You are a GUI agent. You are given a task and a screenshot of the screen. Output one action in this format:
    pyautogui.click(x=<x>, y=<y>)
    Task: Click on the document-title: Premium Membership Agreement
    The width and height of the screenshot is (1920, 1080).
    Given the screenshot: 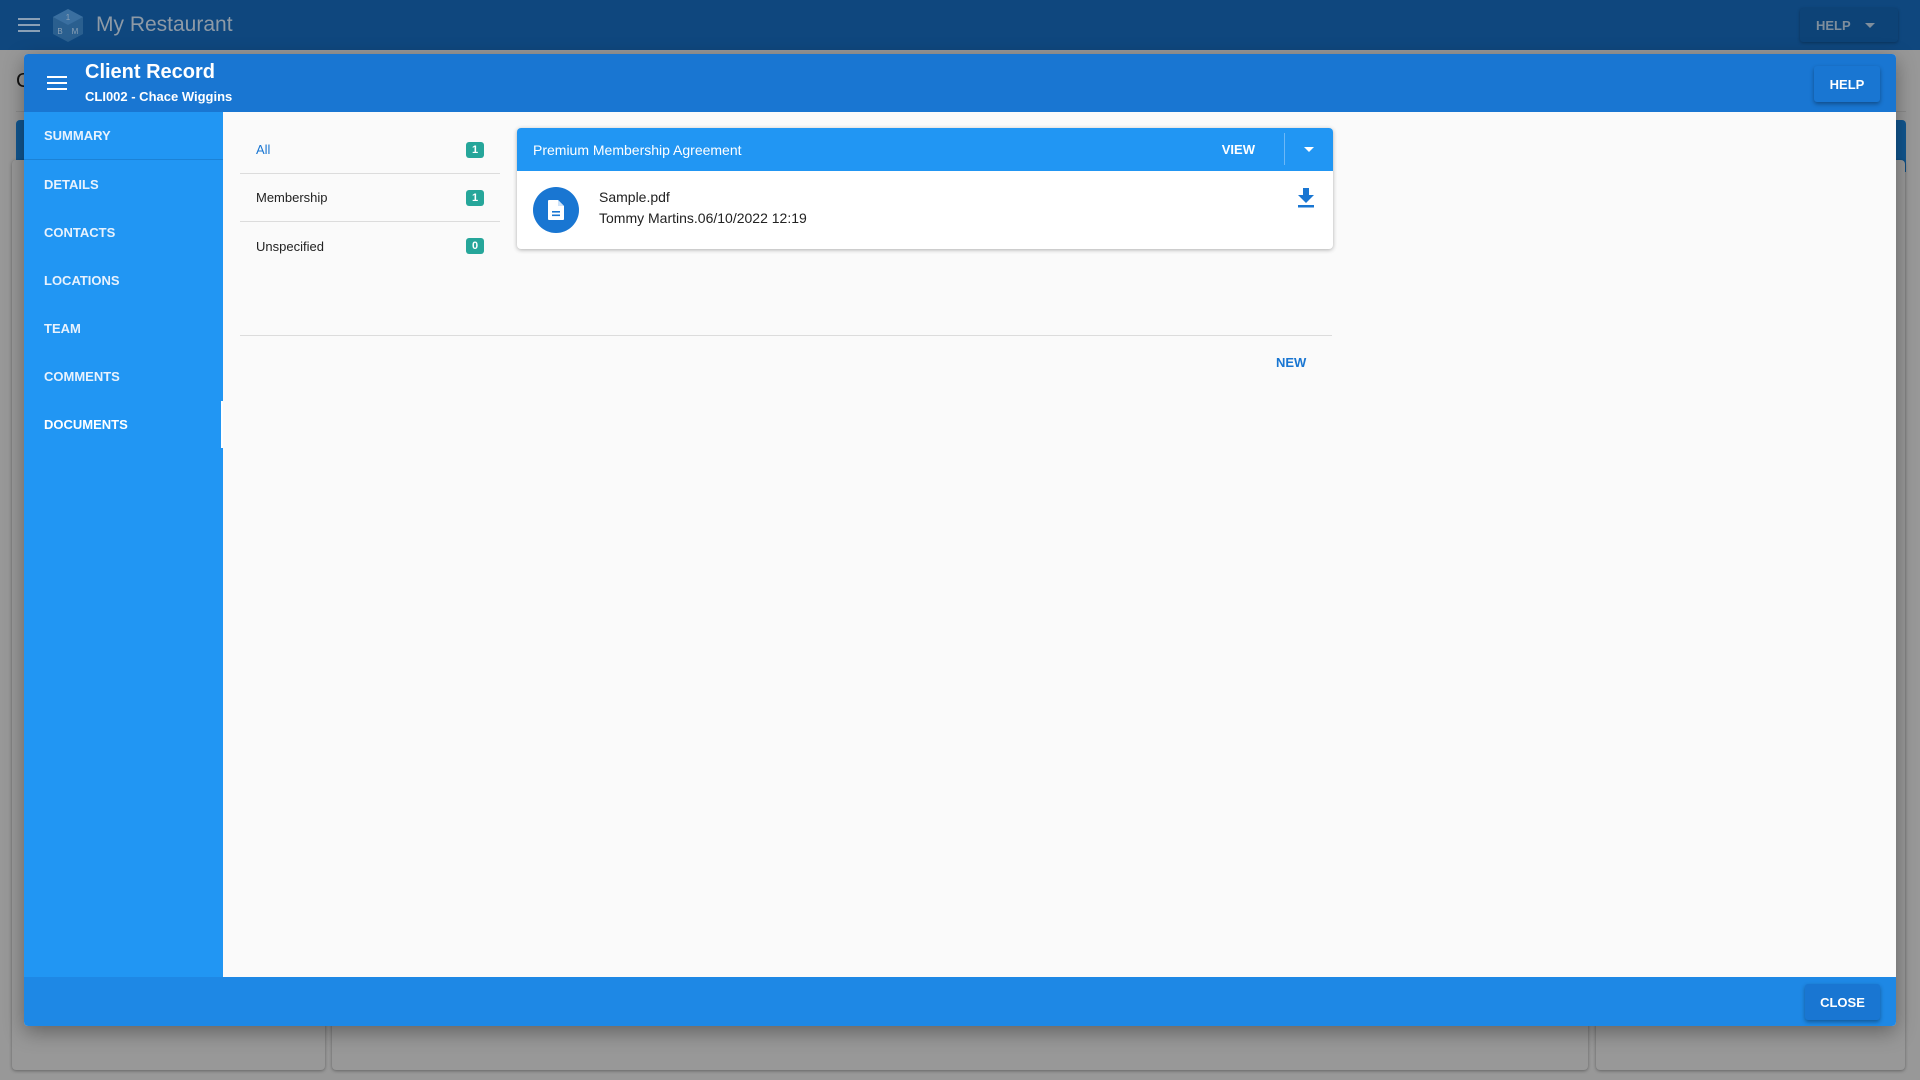 What is the action you would take?
    pyautogui.click(x=637, y=149)
    